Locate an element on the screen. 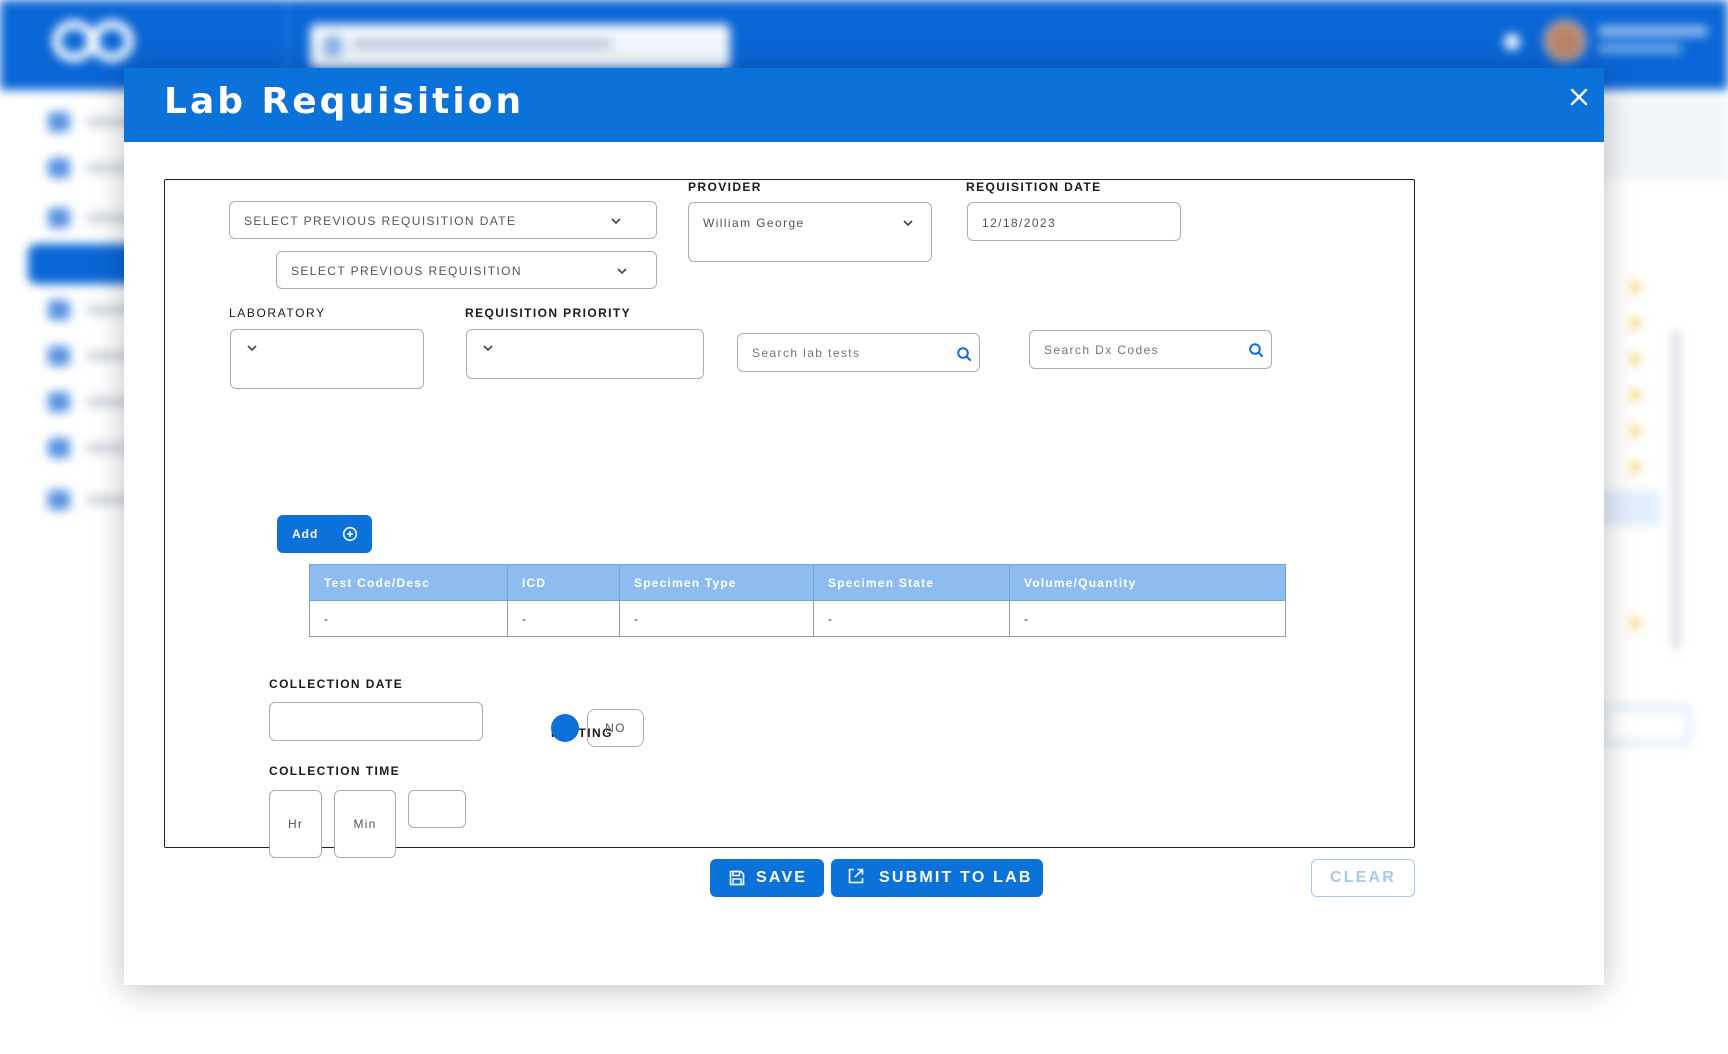  modal-title: Lab Requisition is located at coordinates (344, 101).